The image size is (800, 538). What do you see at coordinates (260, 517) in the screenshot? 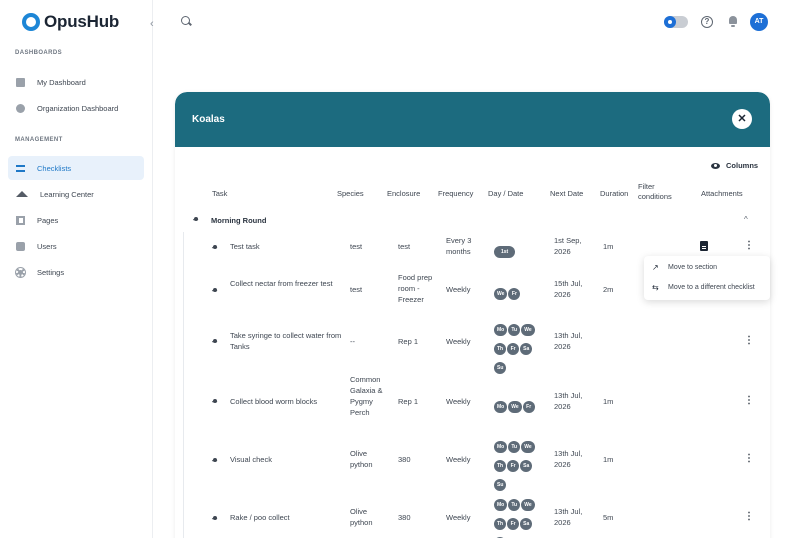
I see `task-cell: Rake / poo collect` at bounding box center [260, 517].